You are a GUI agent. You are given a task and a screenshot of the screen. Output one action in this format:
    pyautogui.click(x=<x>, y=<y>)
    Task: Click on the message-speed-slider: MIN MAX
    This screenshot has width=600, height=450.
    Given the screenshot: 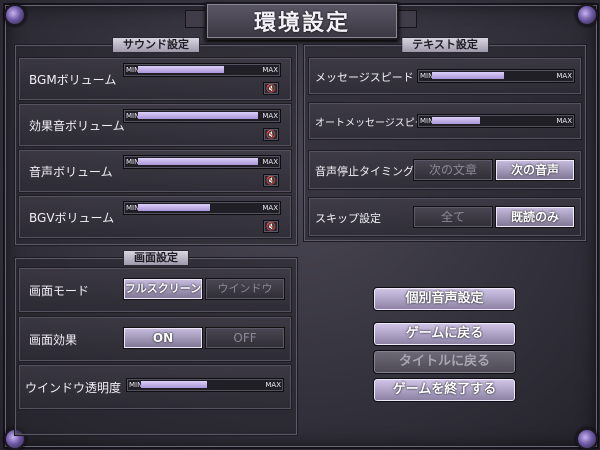 What is the action you would take?
    pyautogui.click(x=496, y=76)
    